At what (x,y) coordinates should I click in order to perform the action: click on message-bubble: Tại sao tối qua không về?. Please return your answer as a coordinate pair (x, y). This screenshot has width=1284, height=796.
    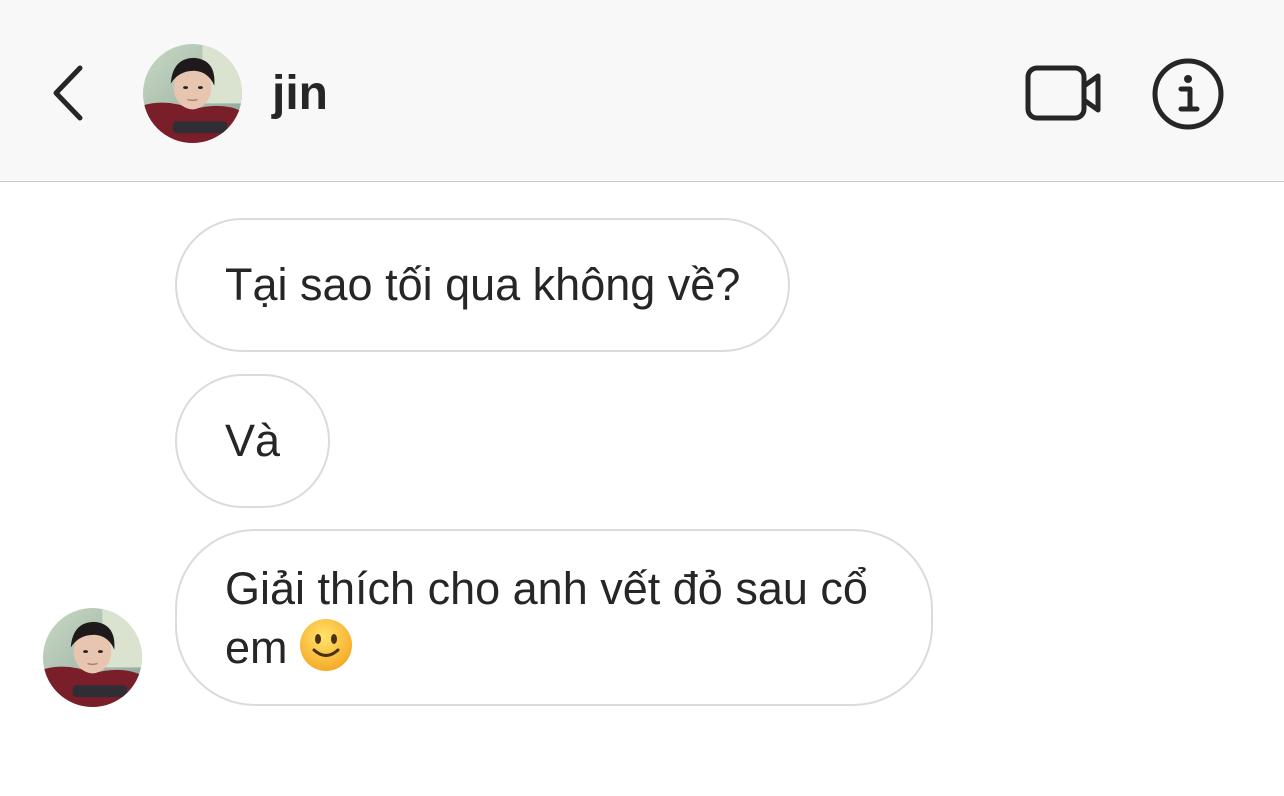
    Looking at the image, I should click on (483, 285).